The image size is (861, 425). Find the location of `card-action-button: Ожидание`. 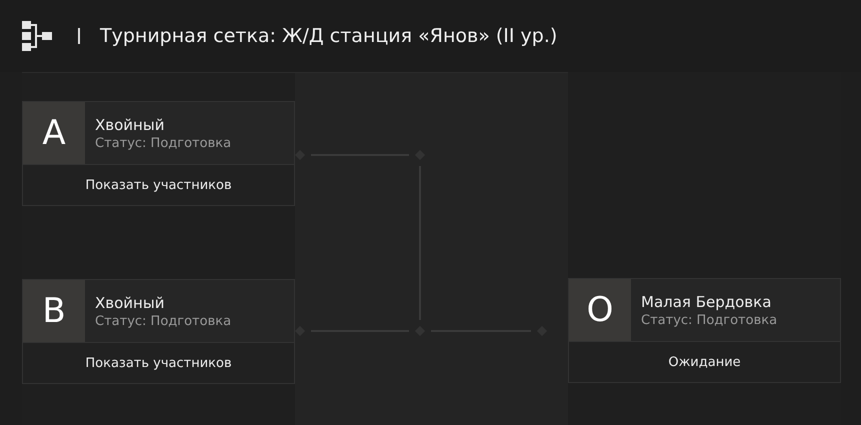

card-action-button: Ожидание is located at coordinates (704, 362).